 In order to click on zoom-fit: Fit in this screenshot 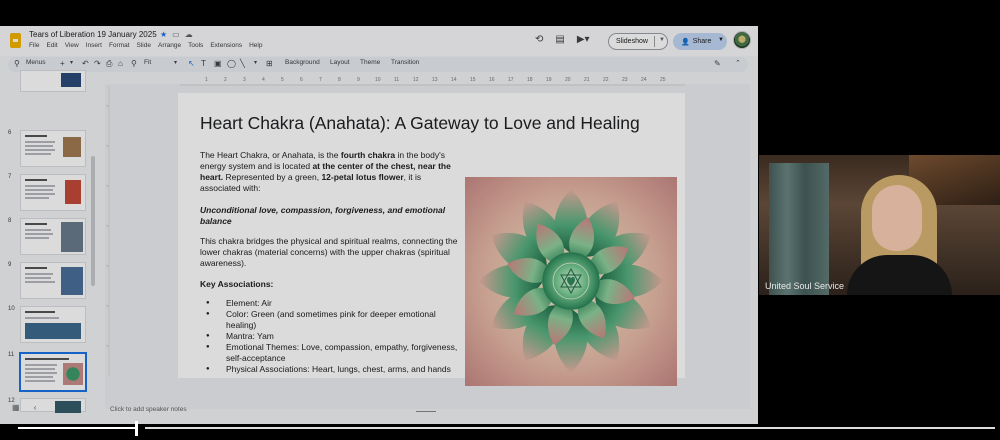, I will do `click(147, 62)`.